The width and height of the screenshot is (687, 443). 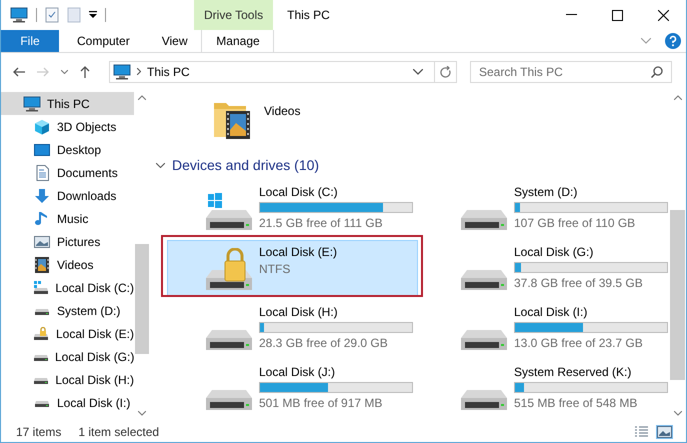 What do you see at coordinates (64, 72) in the screenshot?
I see `chevron-down-icon` at bounding box center [64, 72].